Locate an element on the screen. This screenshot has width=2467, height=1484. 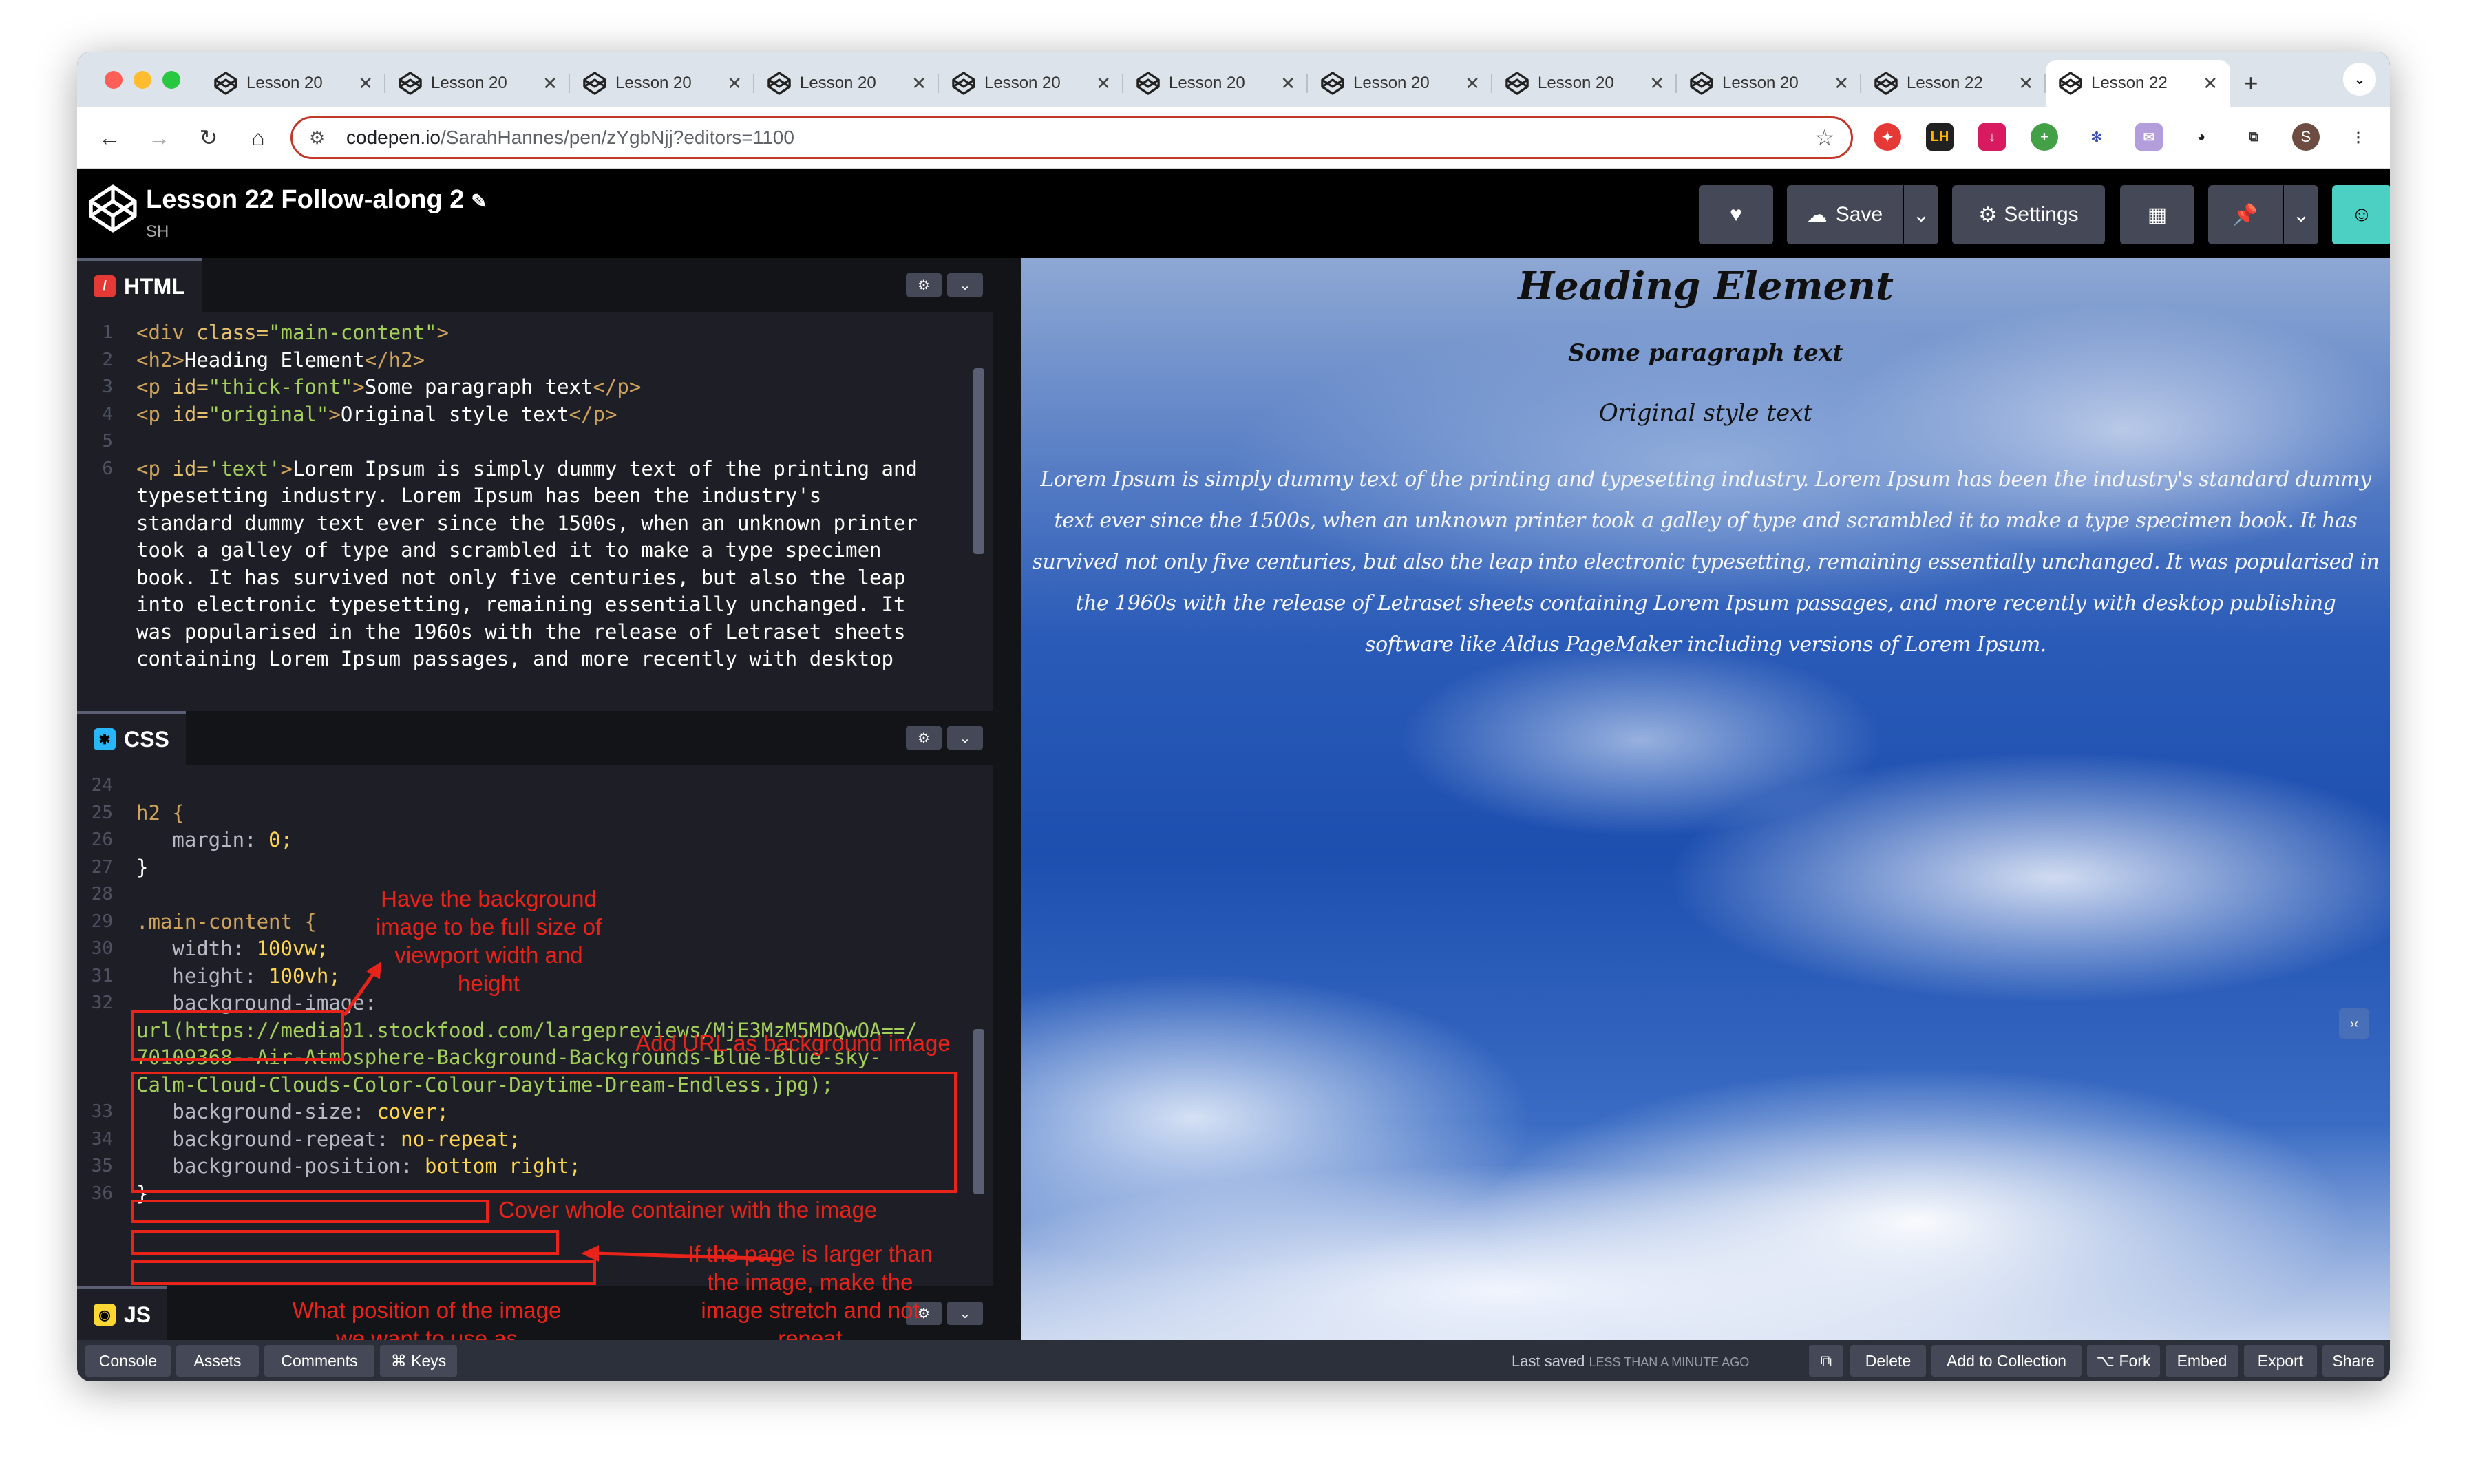
code-line: h2 { is located at coordinates (160, 813).